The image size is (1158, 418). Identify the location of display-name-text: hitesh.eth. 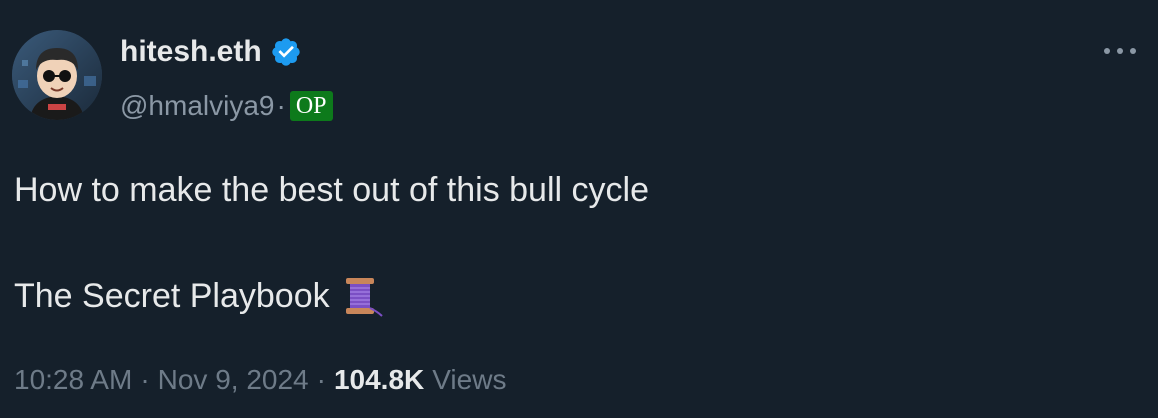
(191, 51).